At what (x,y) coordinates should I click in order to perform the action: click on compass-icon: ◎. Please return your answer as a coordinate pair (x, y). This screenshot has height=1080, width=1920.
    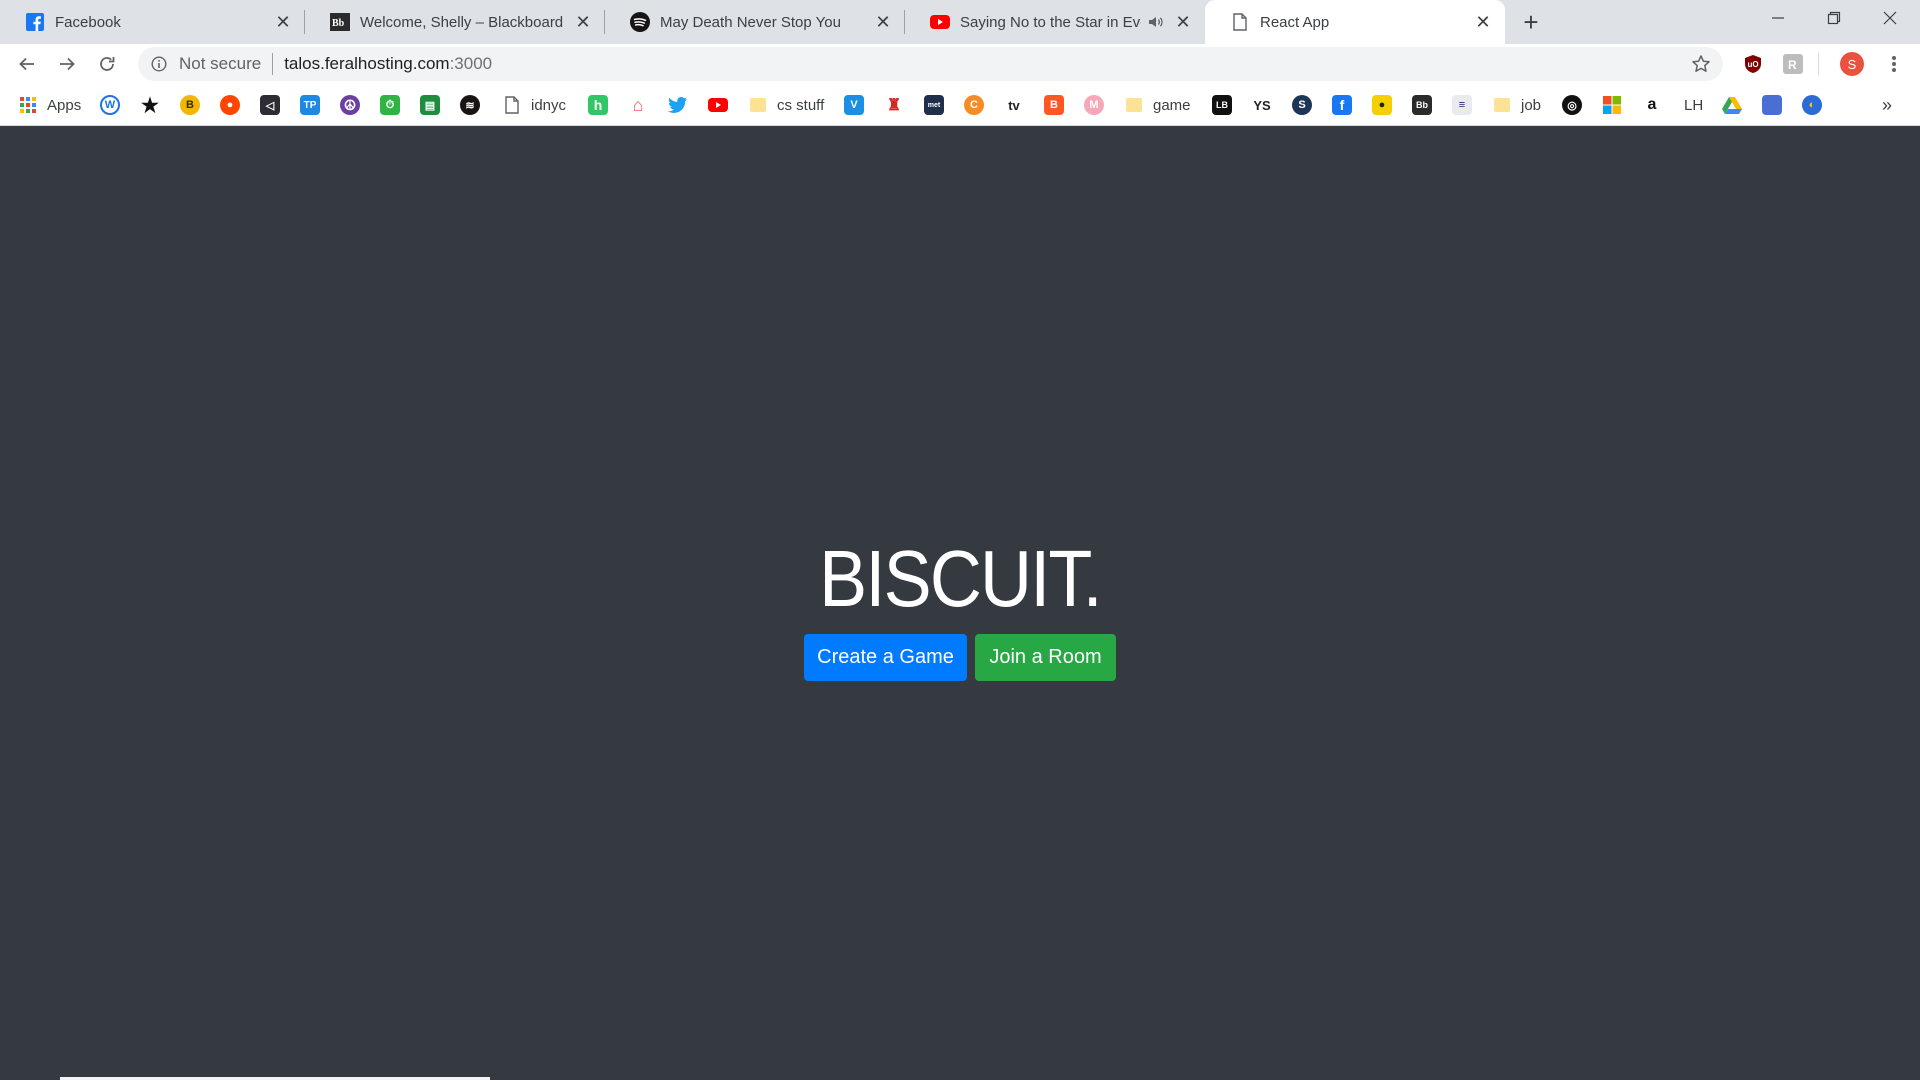
    Looking at the image, I should click on (1572, 105).